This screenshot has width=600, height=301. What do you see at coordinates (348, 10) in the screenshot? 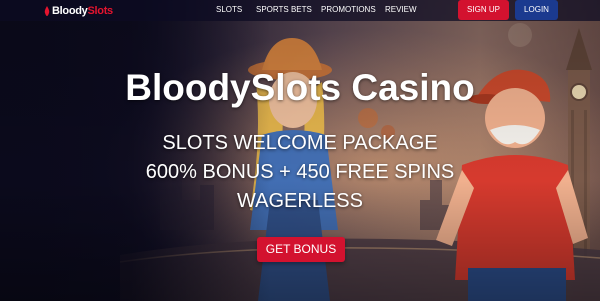
I see `nav-link-promotions: PROMOTIONS` at bounding box center [348, 10].